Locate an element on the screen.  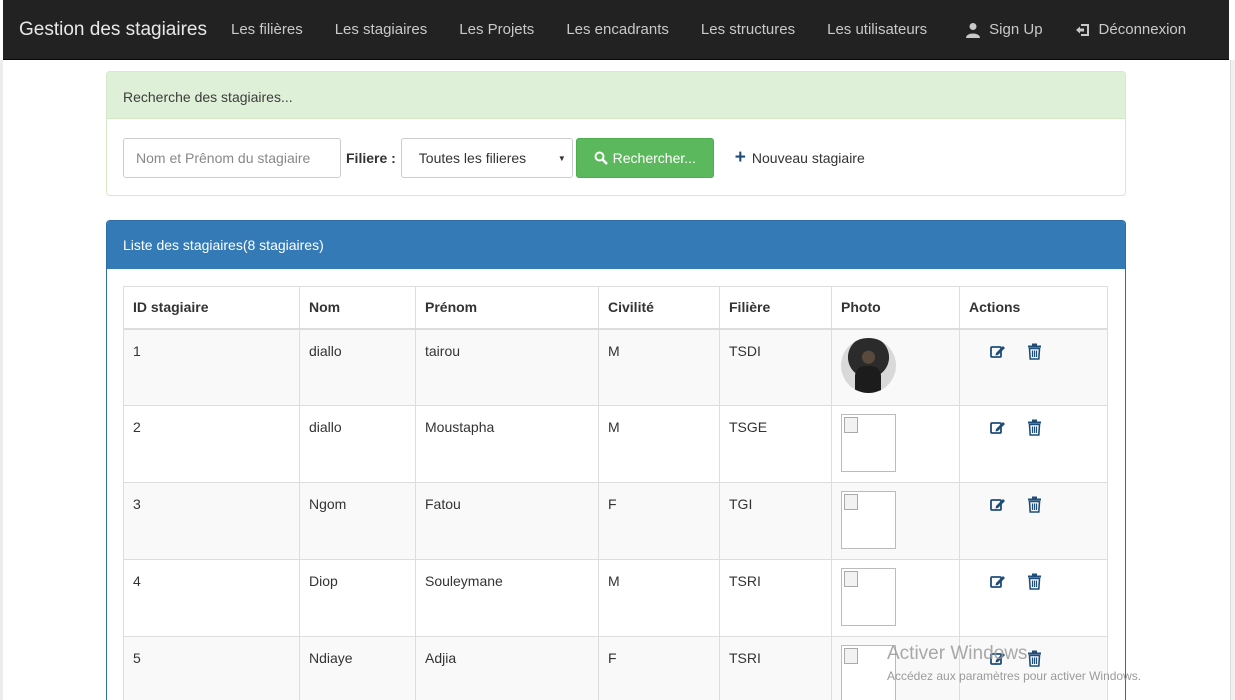
cell-nom: Ngom is located at coordinates (357, 521).